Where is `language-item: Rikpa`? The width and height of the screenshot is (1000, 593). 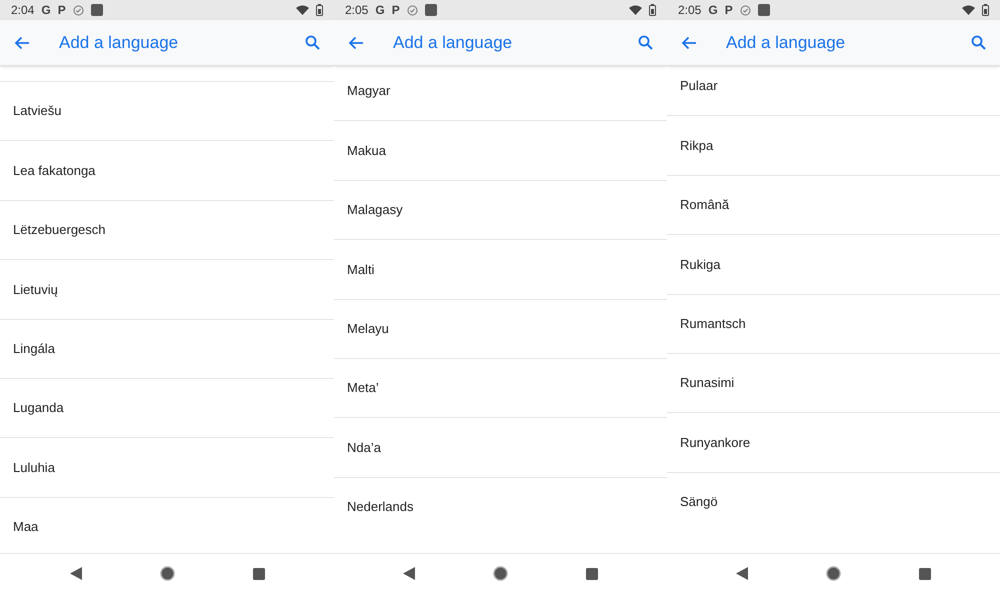
language-item: Rikpa is located at coordinates (833, 145).